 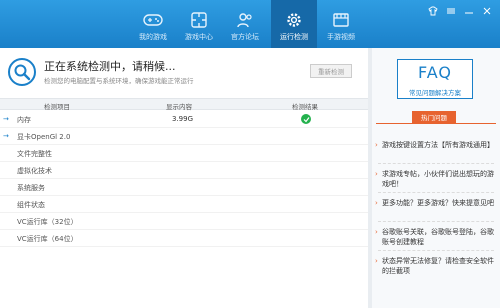 What do you see at coordinates (341, 20) in the screenshot?
I see `film-icon` at bounding box center [341, 20].